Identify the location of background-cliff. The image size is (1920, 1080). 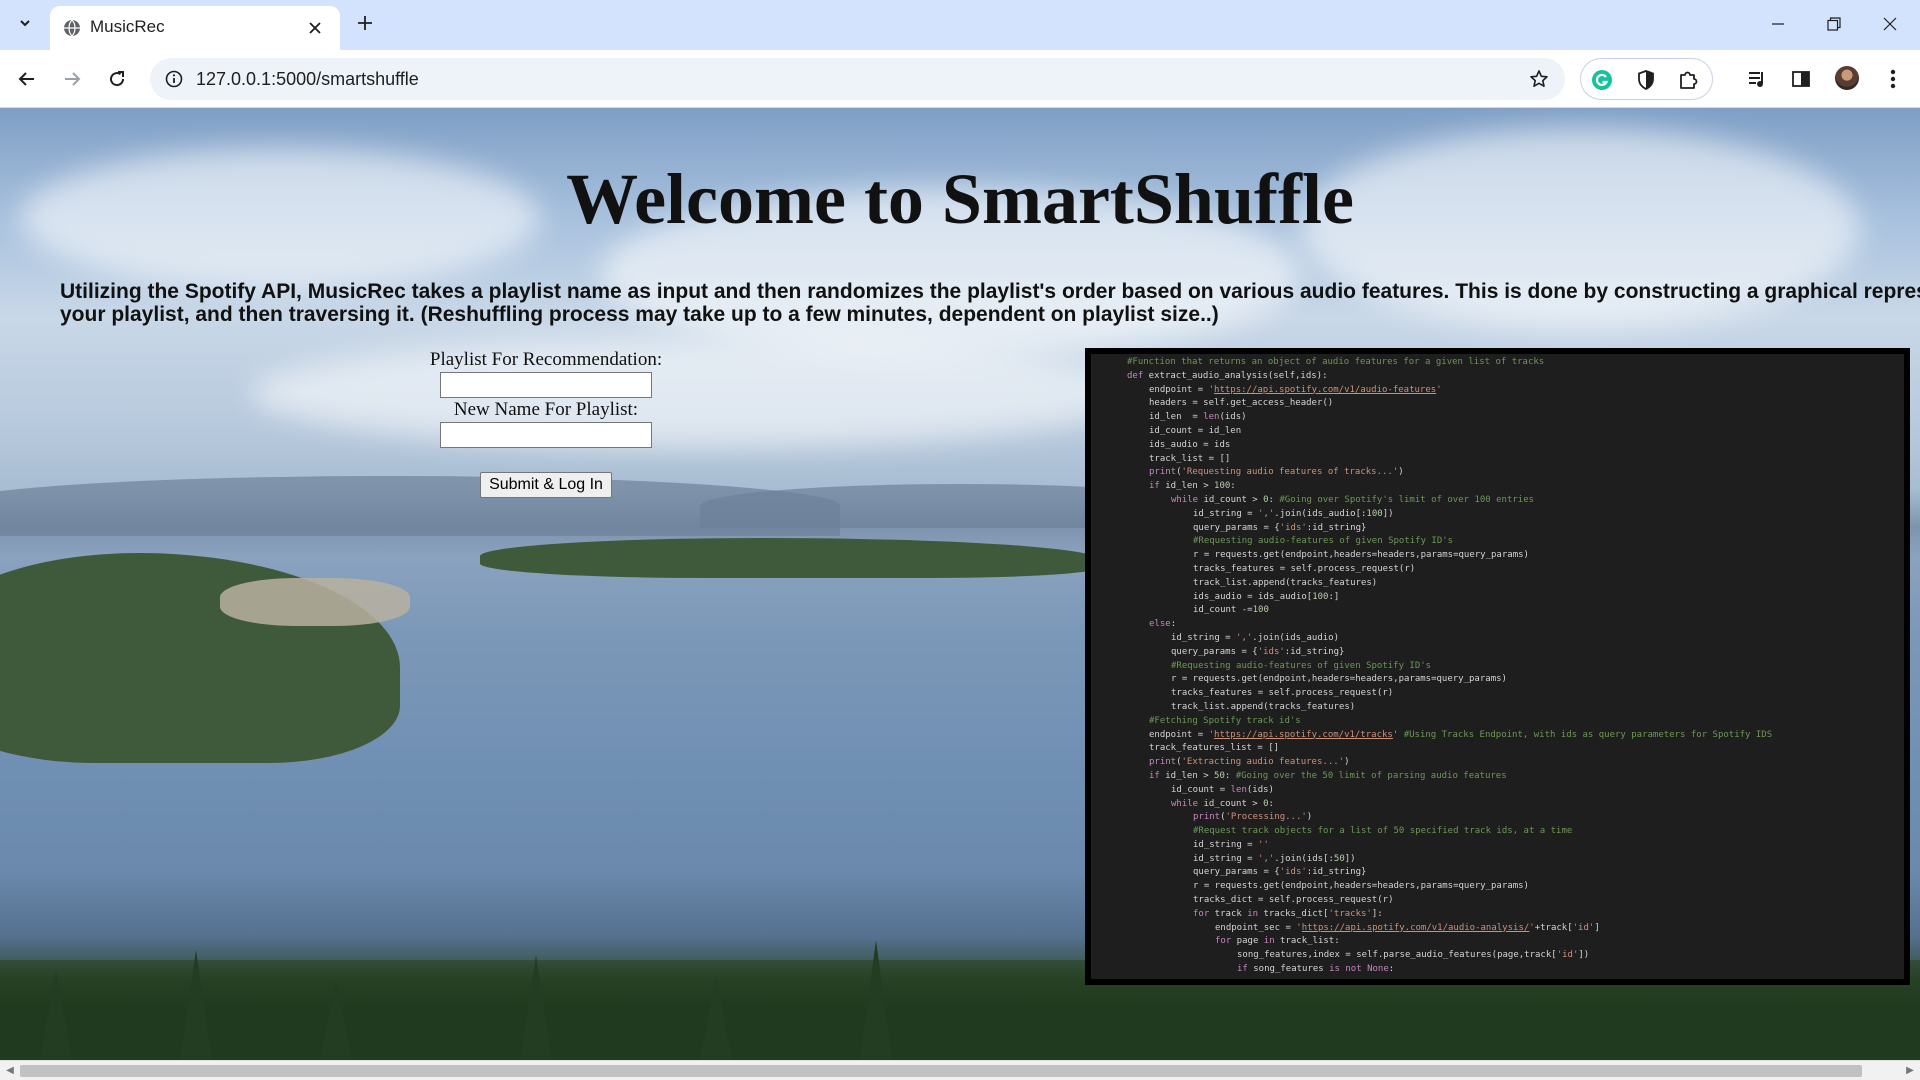
(315, 602).